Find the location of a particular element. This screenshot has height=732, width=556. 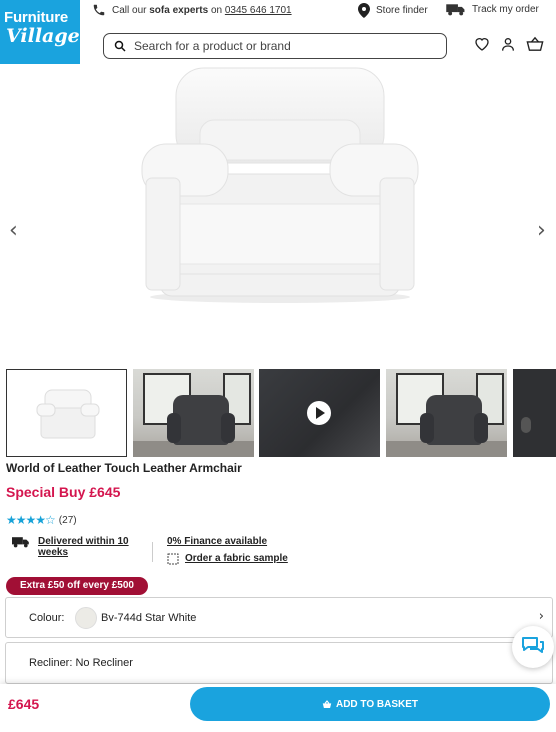

product-rating: ★★★★☆ (27) is located at coordinates (41, 520).